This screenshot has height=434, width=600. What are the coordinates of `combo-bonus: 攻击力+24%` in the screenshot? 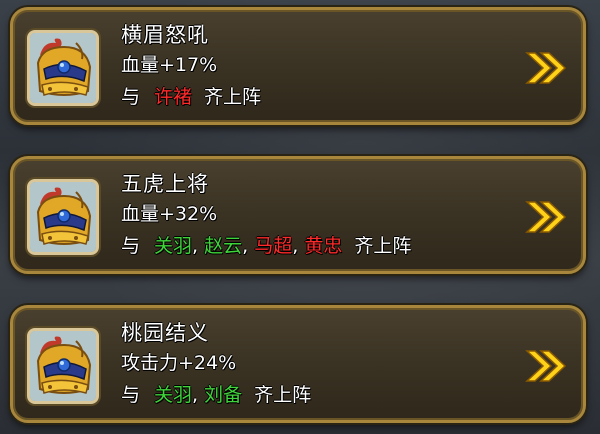 It's located at (179, 363).